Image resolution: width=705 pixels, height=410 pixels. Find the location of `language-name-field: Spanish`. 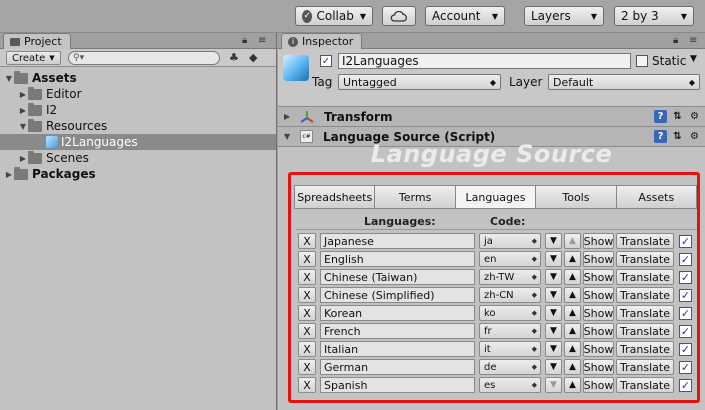

language-name-field: Spanish is located at coordinates (397, 385).